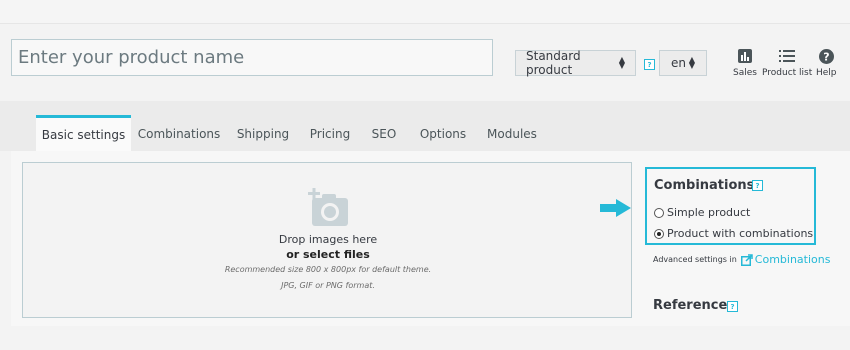 The image size is (850, 350). I want to click on dropzone-line-1: Drop images here, so click(328, 239).